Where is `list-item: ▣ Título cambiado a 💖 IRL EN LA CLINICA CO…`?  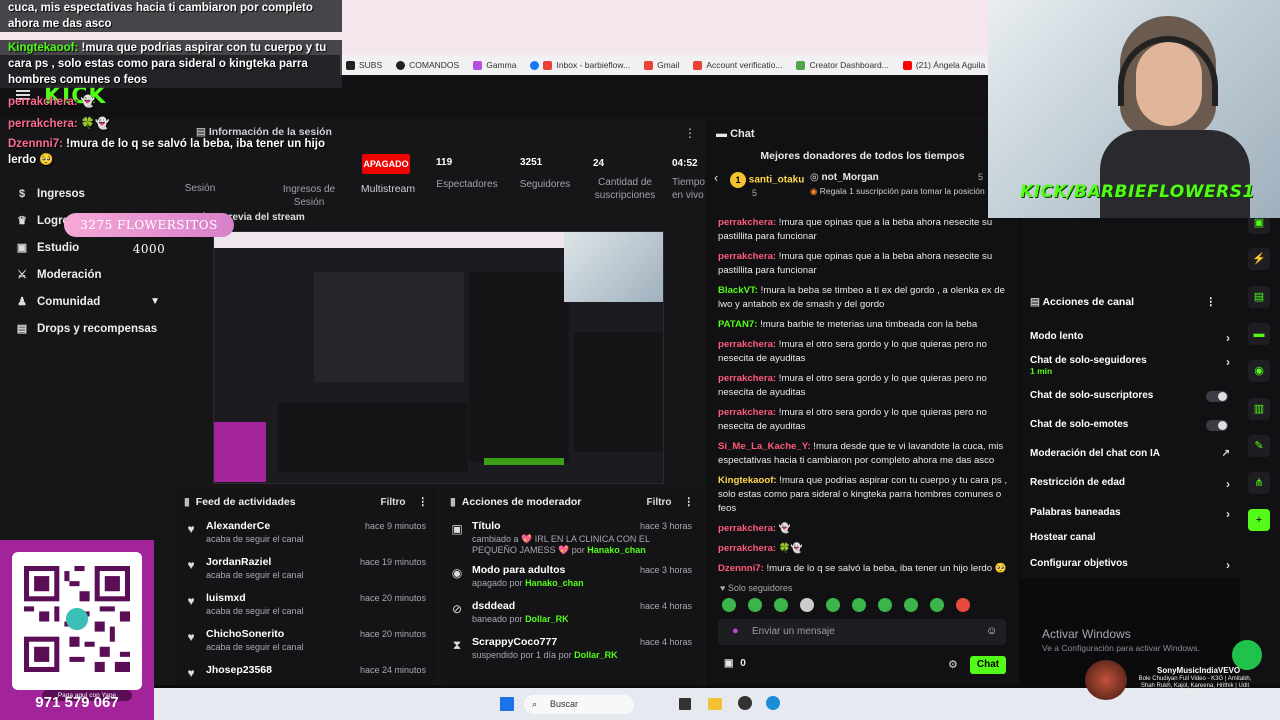
list-item: ▣ Título cambiado a 💖 IRL EN LA CLINICA CO… is located at coordinates (572, 538).